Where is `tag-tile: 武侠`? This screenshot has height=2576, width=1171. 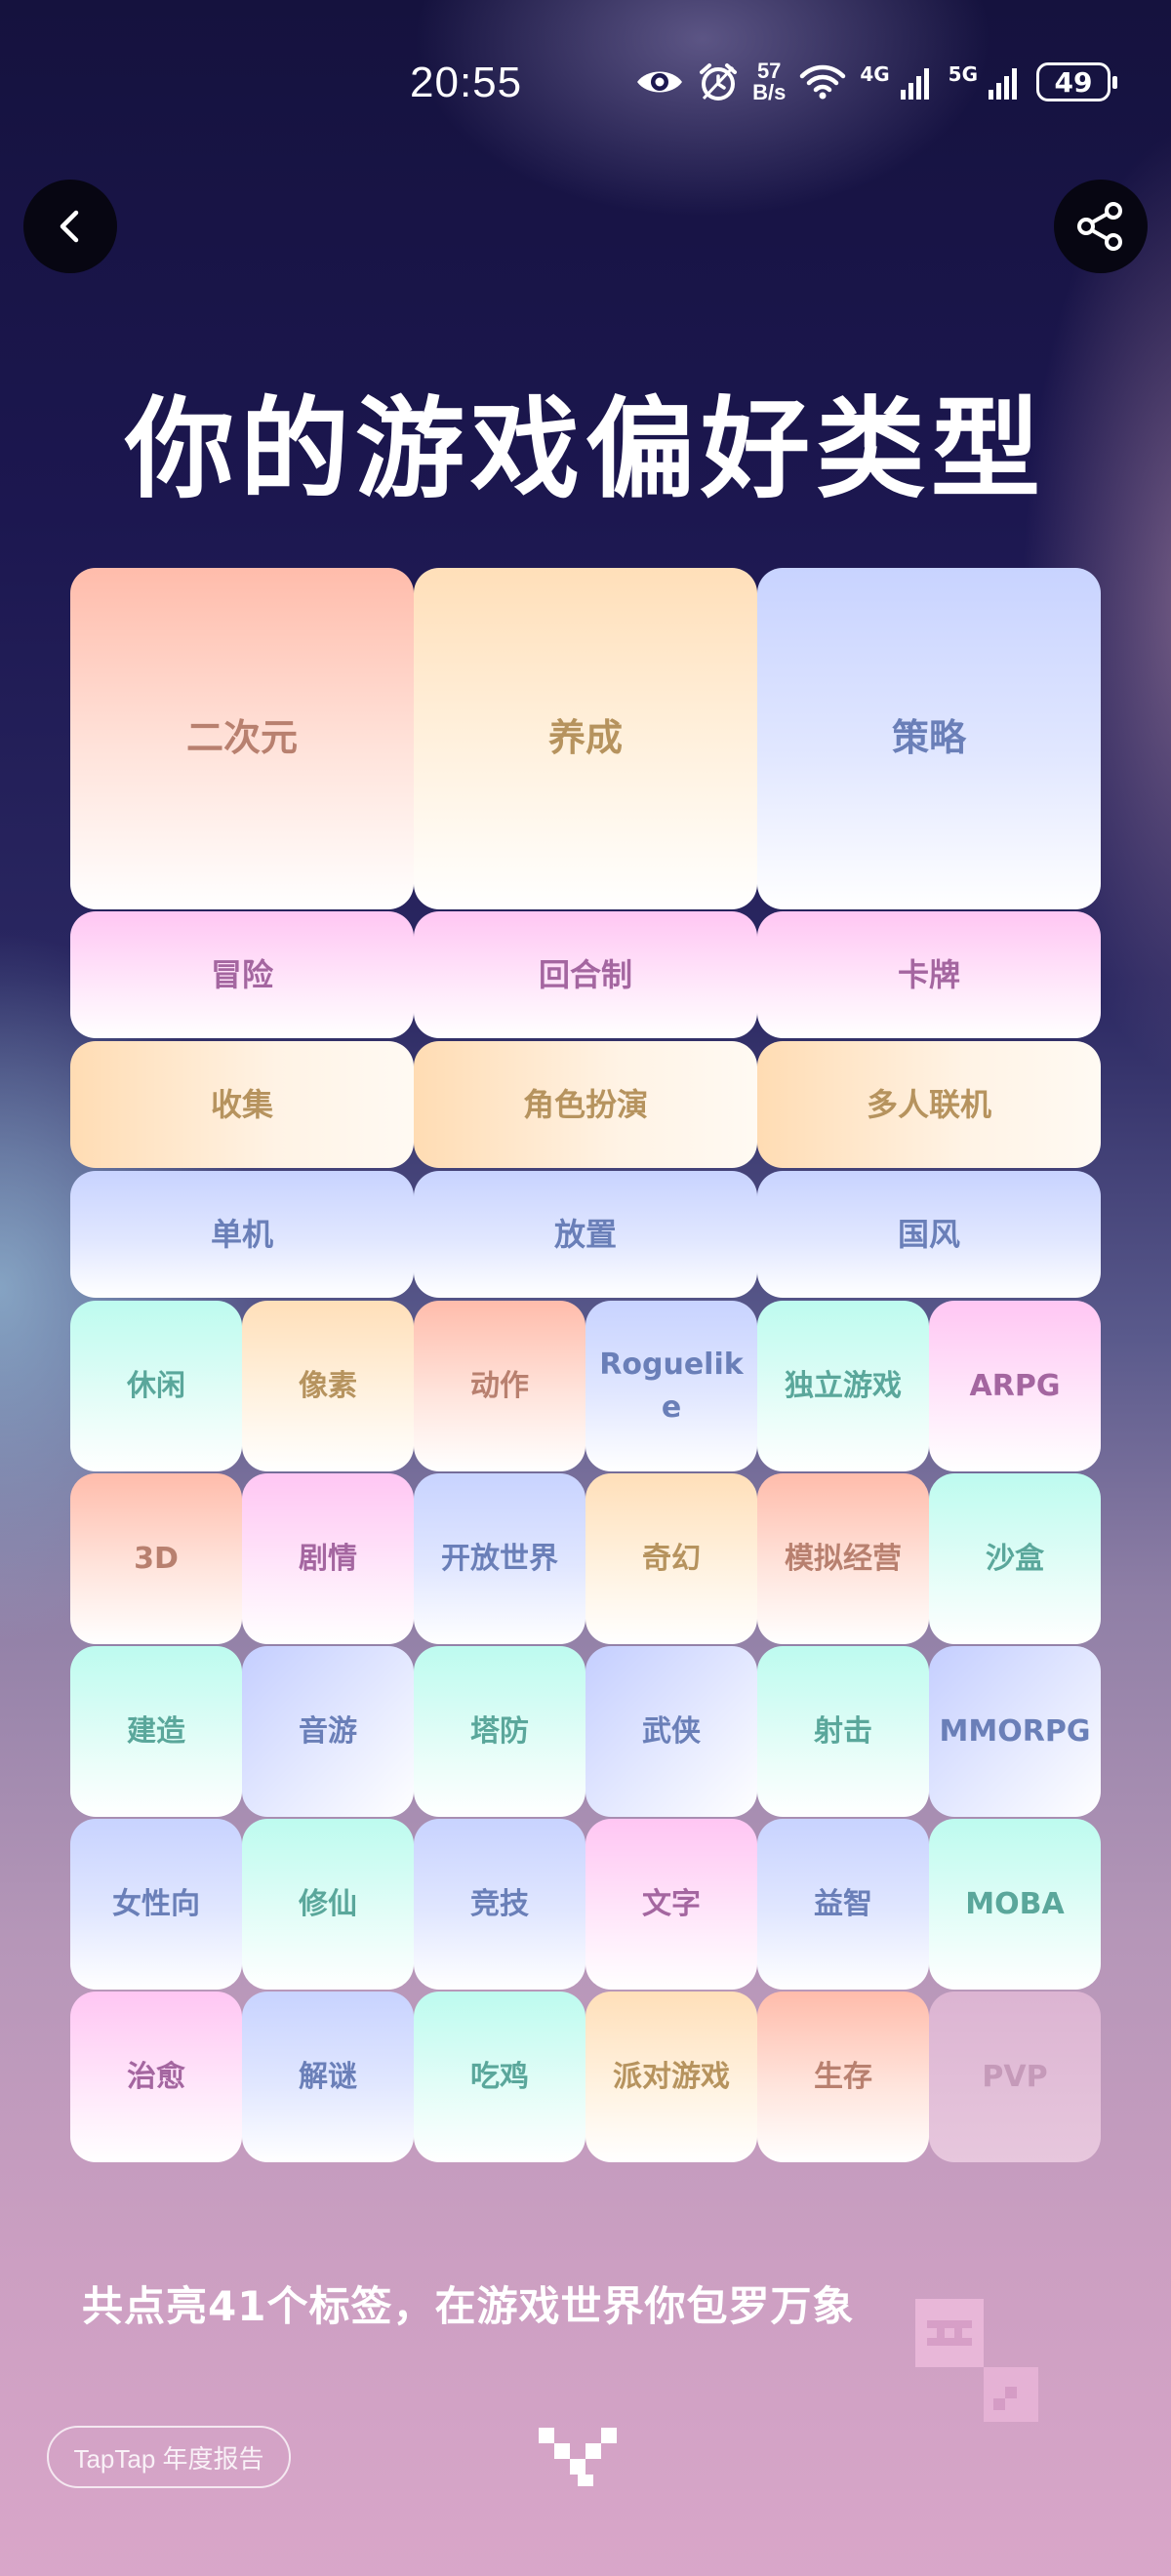 tag-tile: 武侠 is located at coordinates (671, 1731).